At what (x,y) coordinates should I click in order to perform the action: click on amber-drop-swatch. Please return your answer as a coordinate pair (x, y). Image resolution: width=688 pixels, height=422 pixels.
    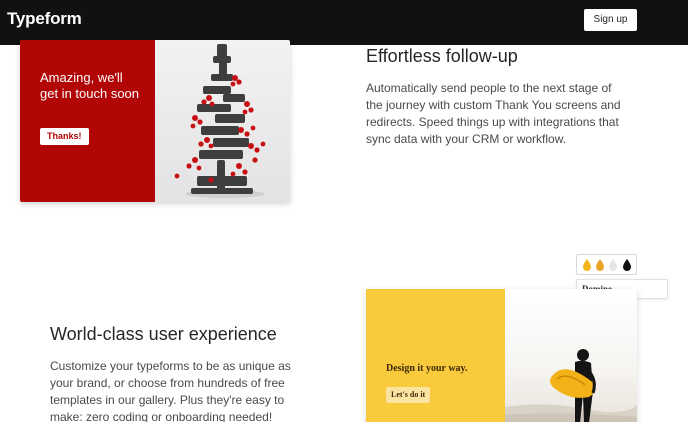
    Looking at the image, I should click on (600, 265).